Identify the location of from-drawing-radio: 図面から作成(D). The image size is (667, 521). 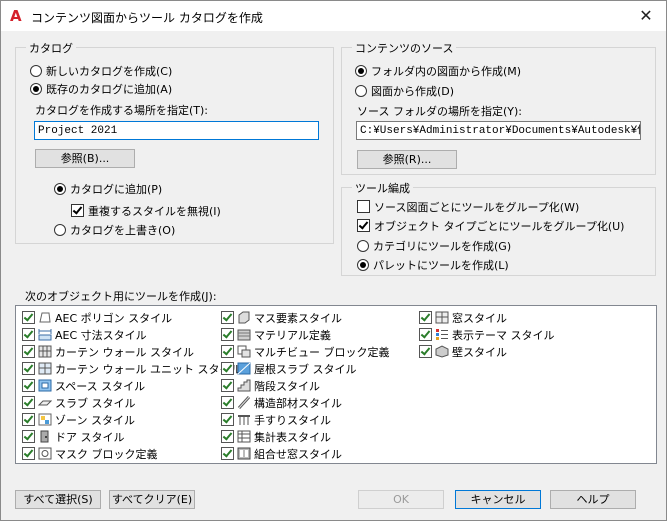
(404, 91).